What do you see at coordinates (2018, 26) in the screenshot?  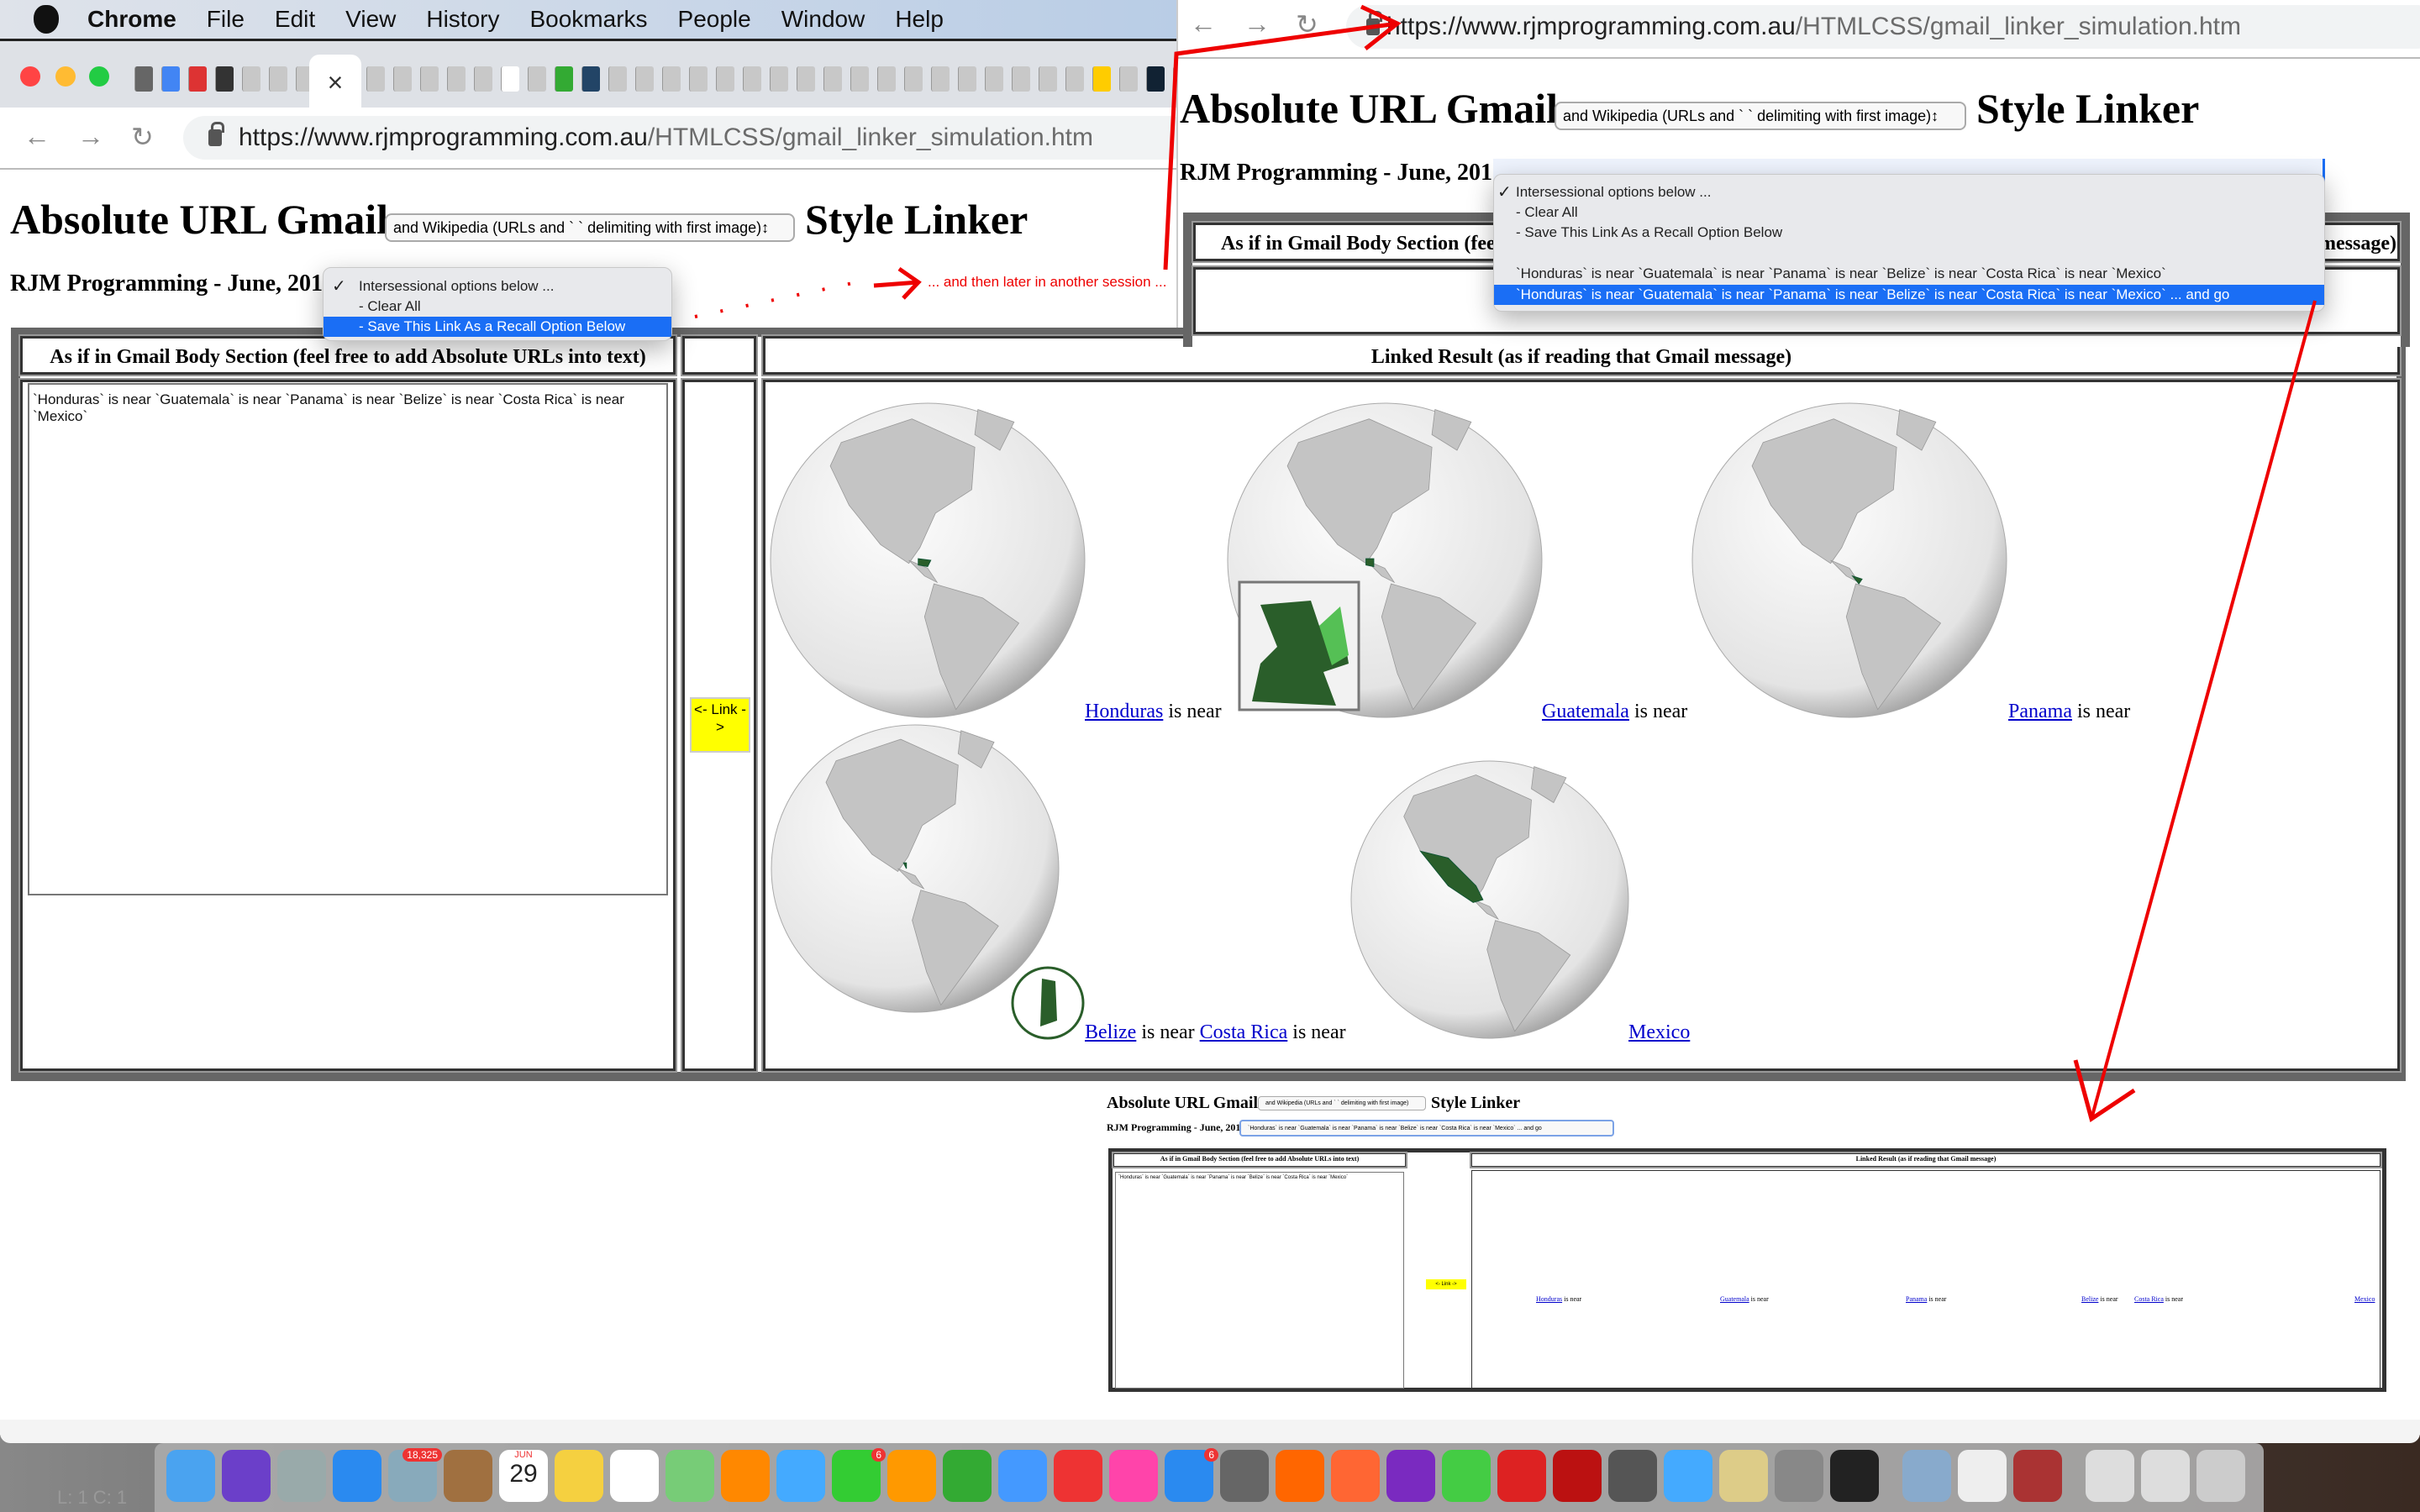 I see `url-path: /HTMLCSS/gmail_linker_simulation.htm` at bounding box center [2018, 26].